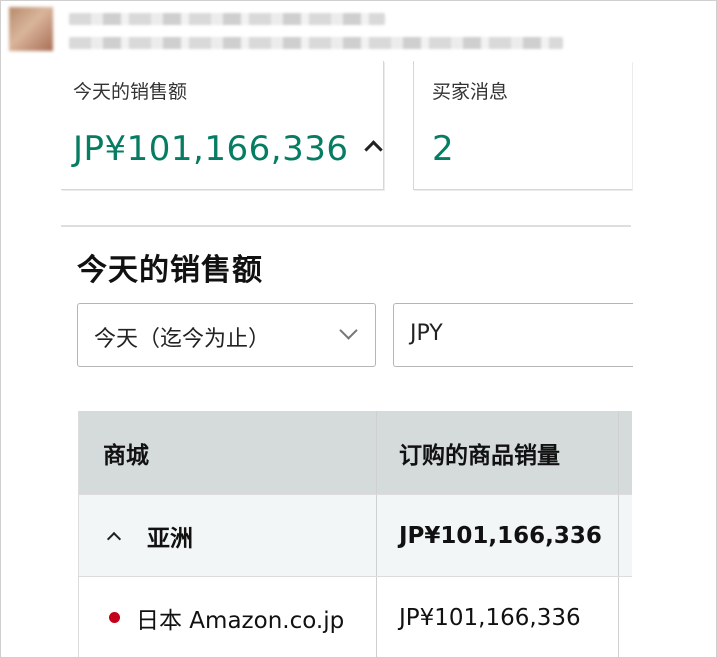  Describe the element at coordinates (443, 149) in the screenshot. I see `messages-card-value: 2` at that location.